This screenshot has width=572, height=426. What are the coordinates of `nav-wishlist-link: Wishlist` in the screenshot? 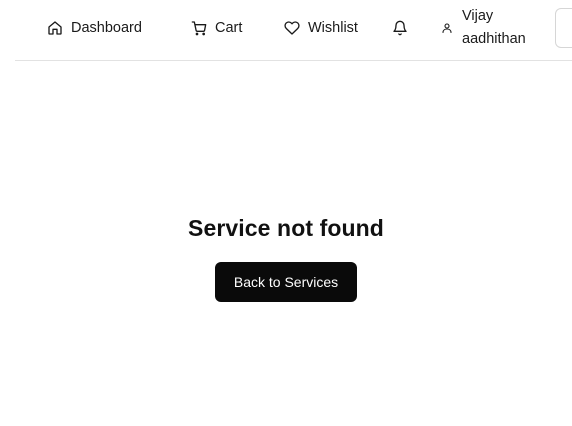 It's located at (321, 28).